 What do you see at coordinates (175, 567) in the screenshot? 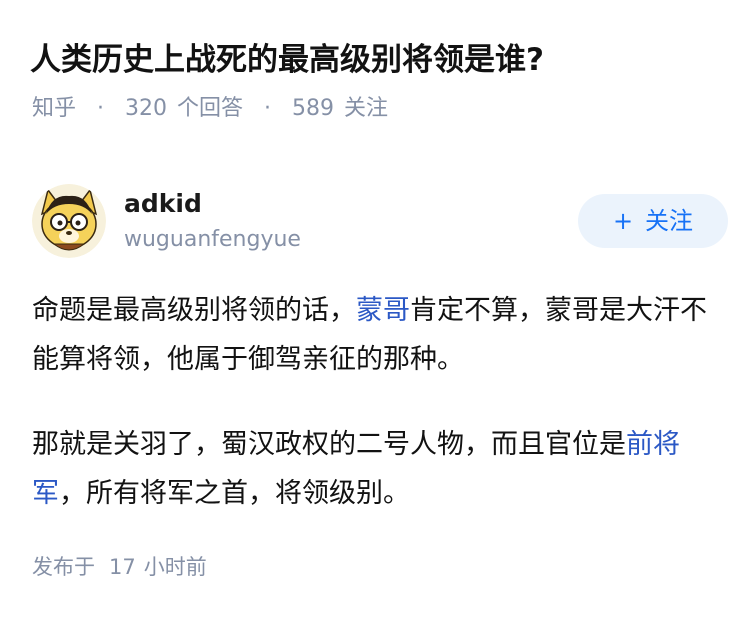
I see `publish-unit: 小时前` at bounding box center [175, 567].